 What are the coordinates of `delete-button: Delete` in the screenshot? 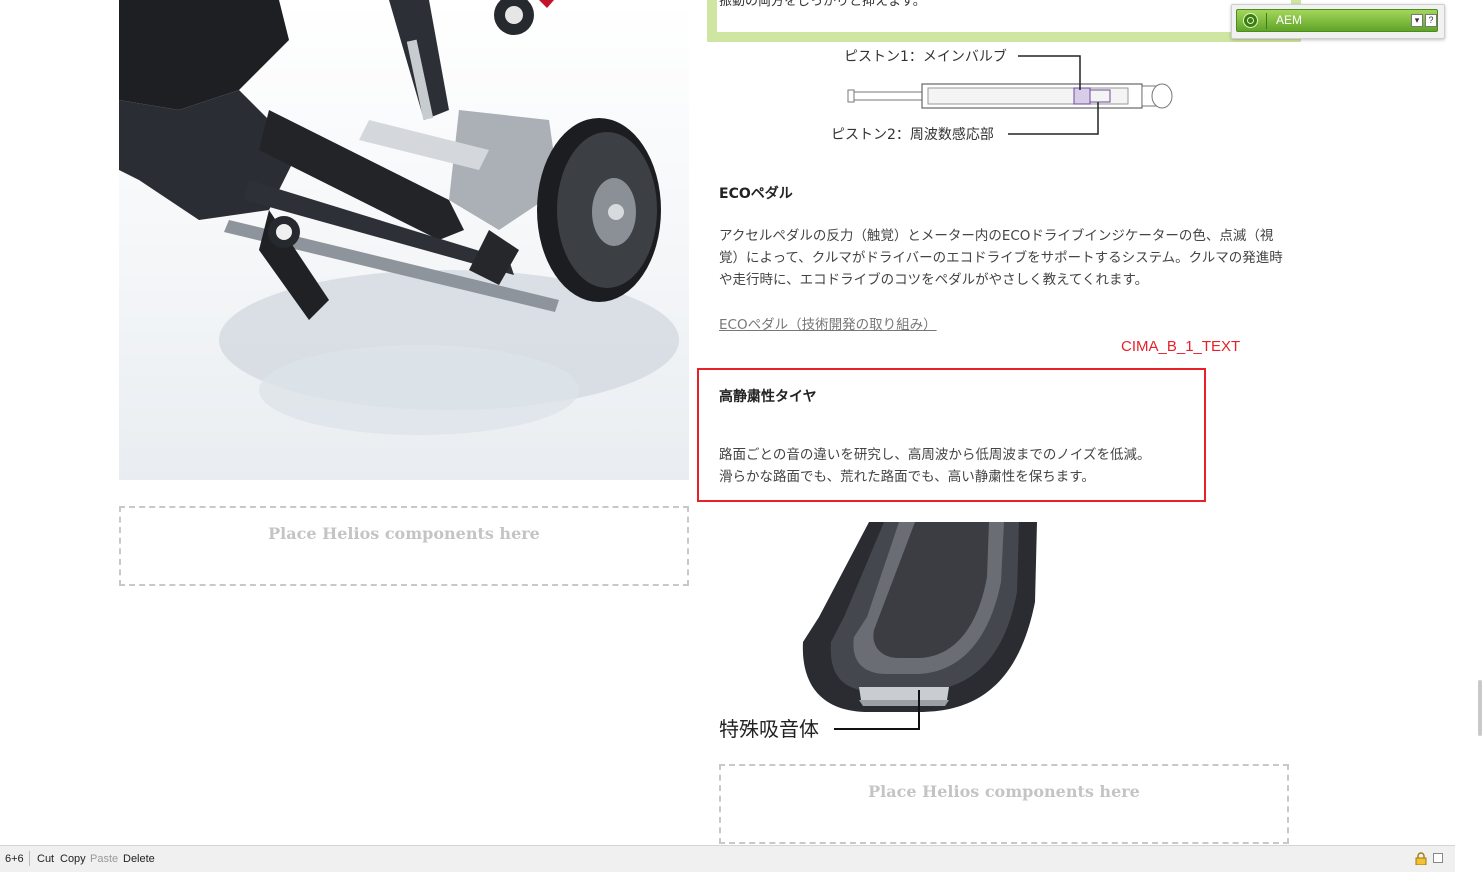 It's located at (139, 859).